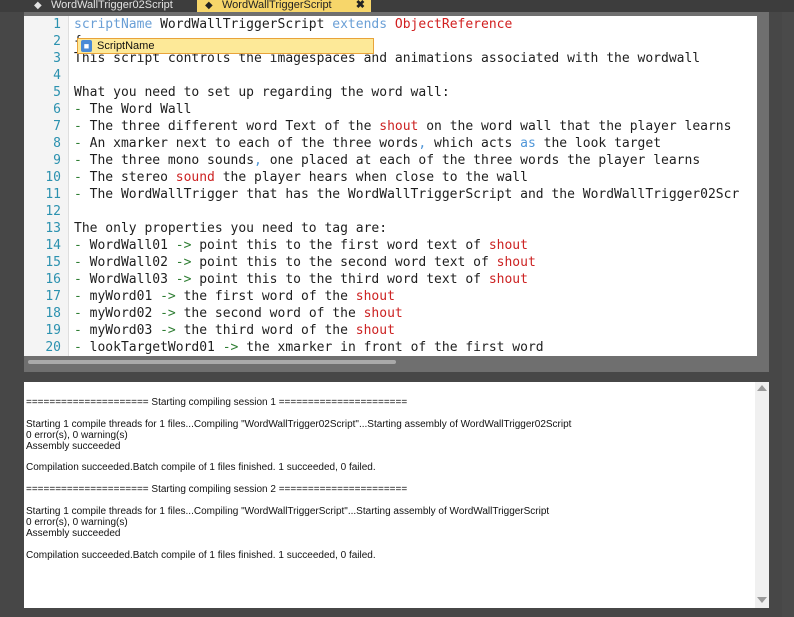  Describe the element at coordinates (788, 314) in the screenshot. I see `right-panel-edge` at that location.